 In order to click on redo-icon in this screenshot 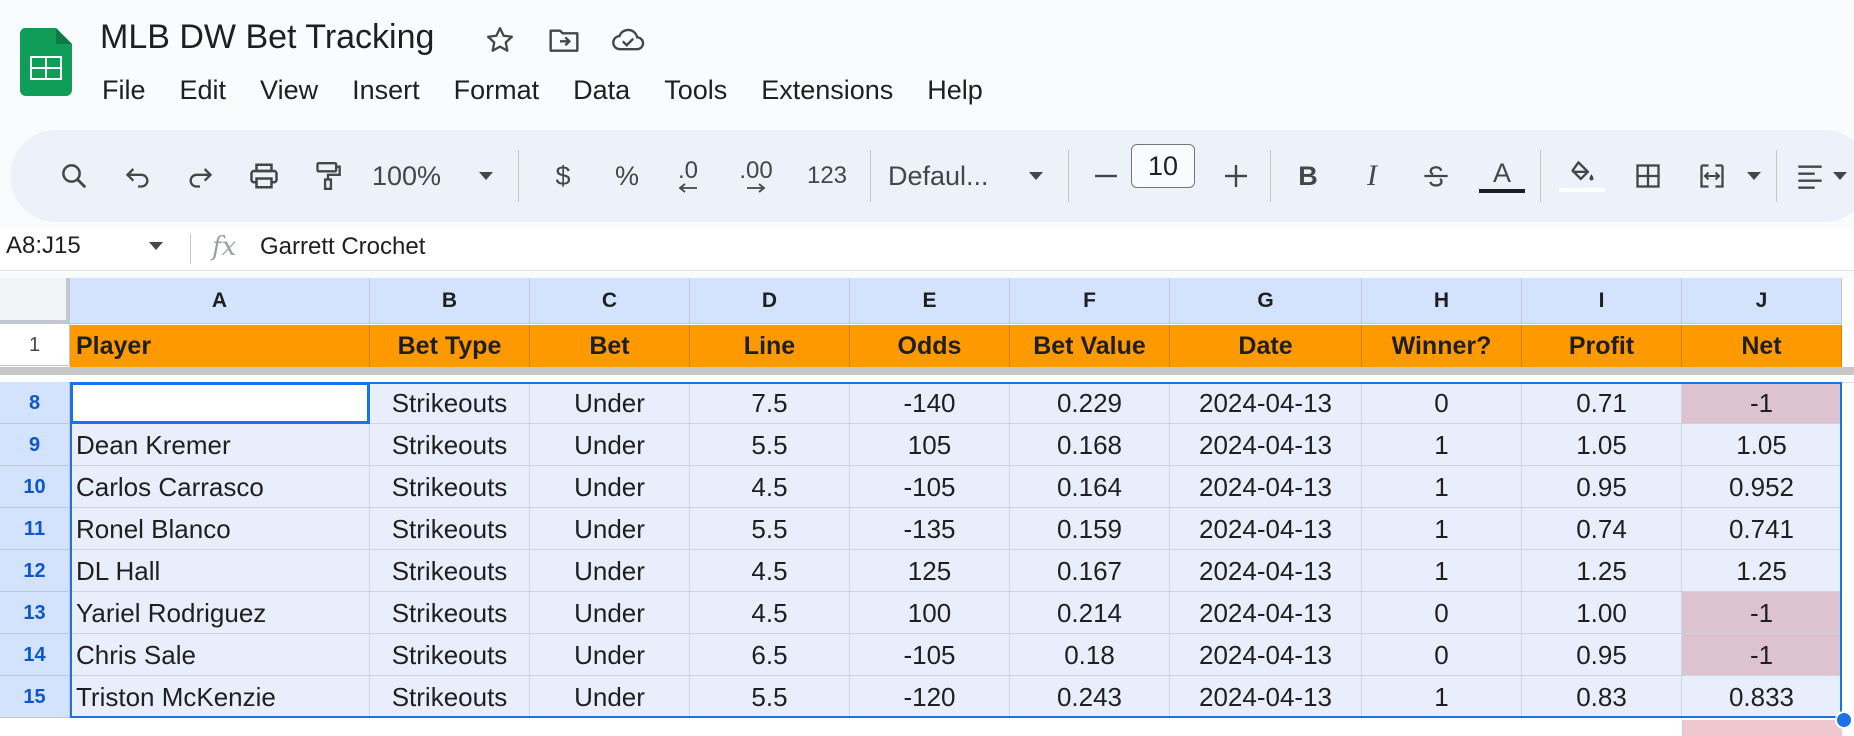, I will do `click(200, 176)`.